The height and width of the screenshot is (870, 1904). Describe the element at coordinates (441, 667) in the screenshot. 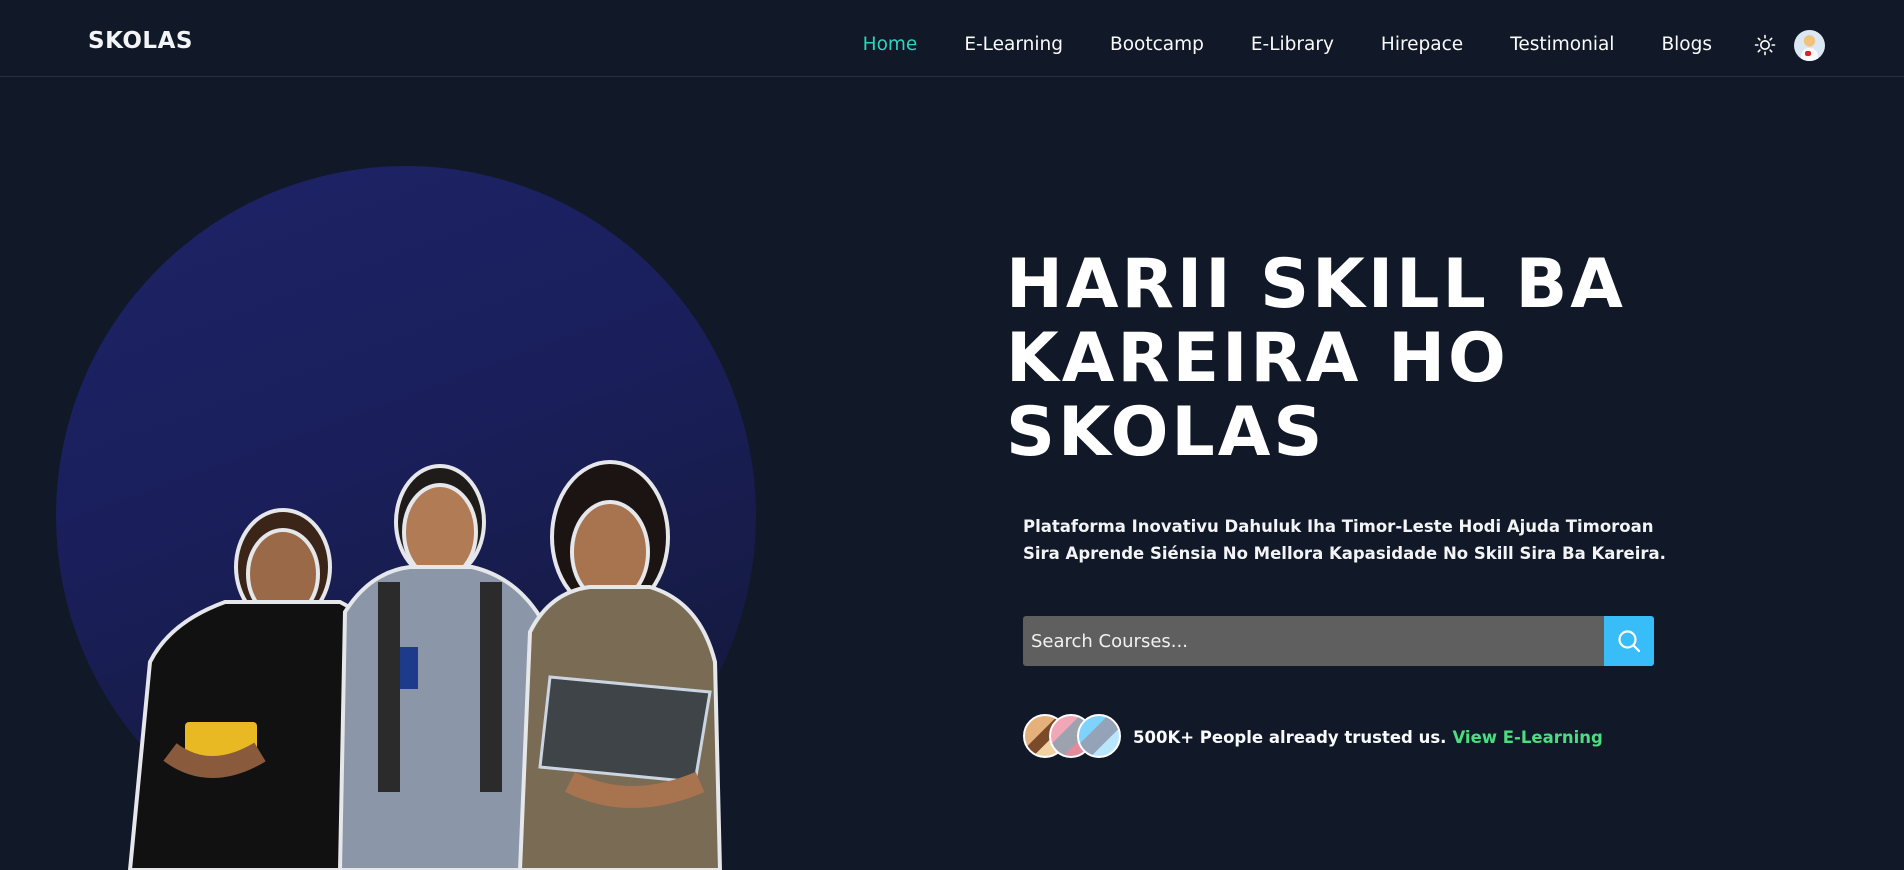

I see `student-middle` at that location.